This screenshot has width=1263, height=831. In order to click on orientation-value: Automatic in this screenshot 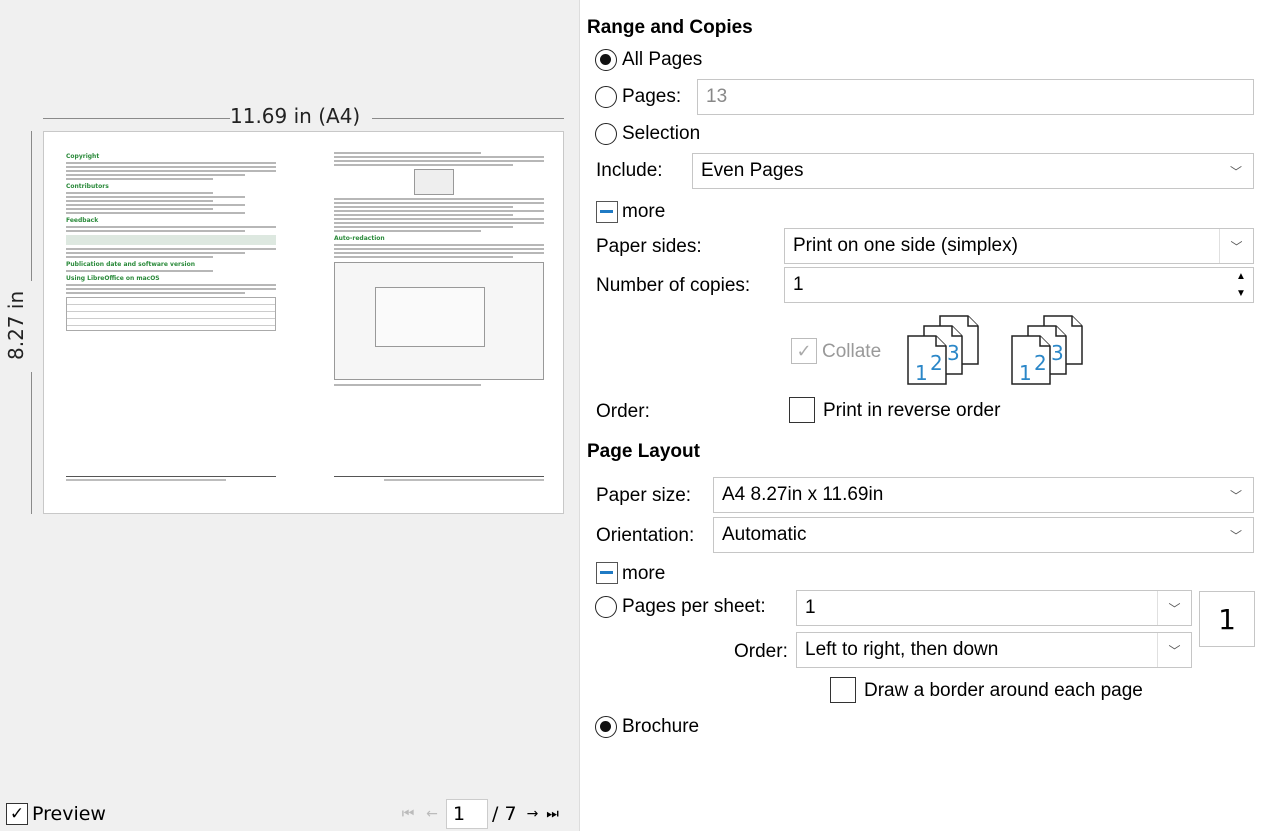, I will do `click(764, 534)`.